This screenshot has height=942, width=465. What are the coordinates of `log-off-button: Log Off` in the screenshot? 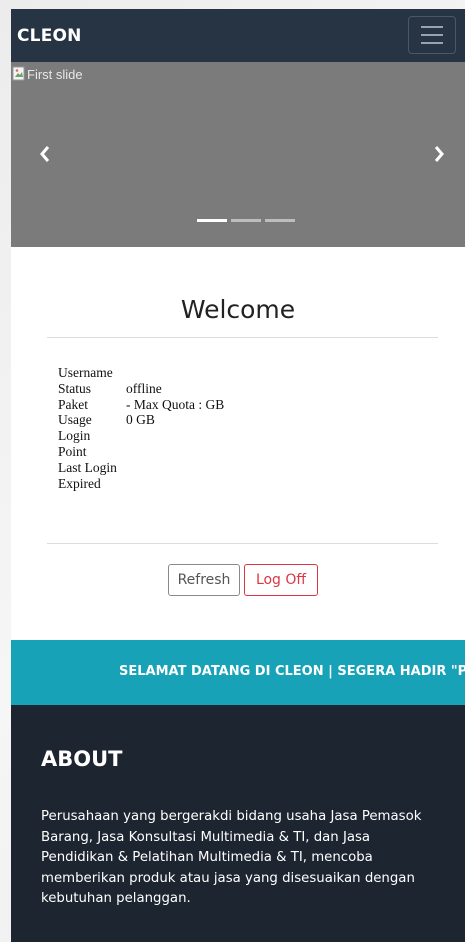 It's located at (281, 580).